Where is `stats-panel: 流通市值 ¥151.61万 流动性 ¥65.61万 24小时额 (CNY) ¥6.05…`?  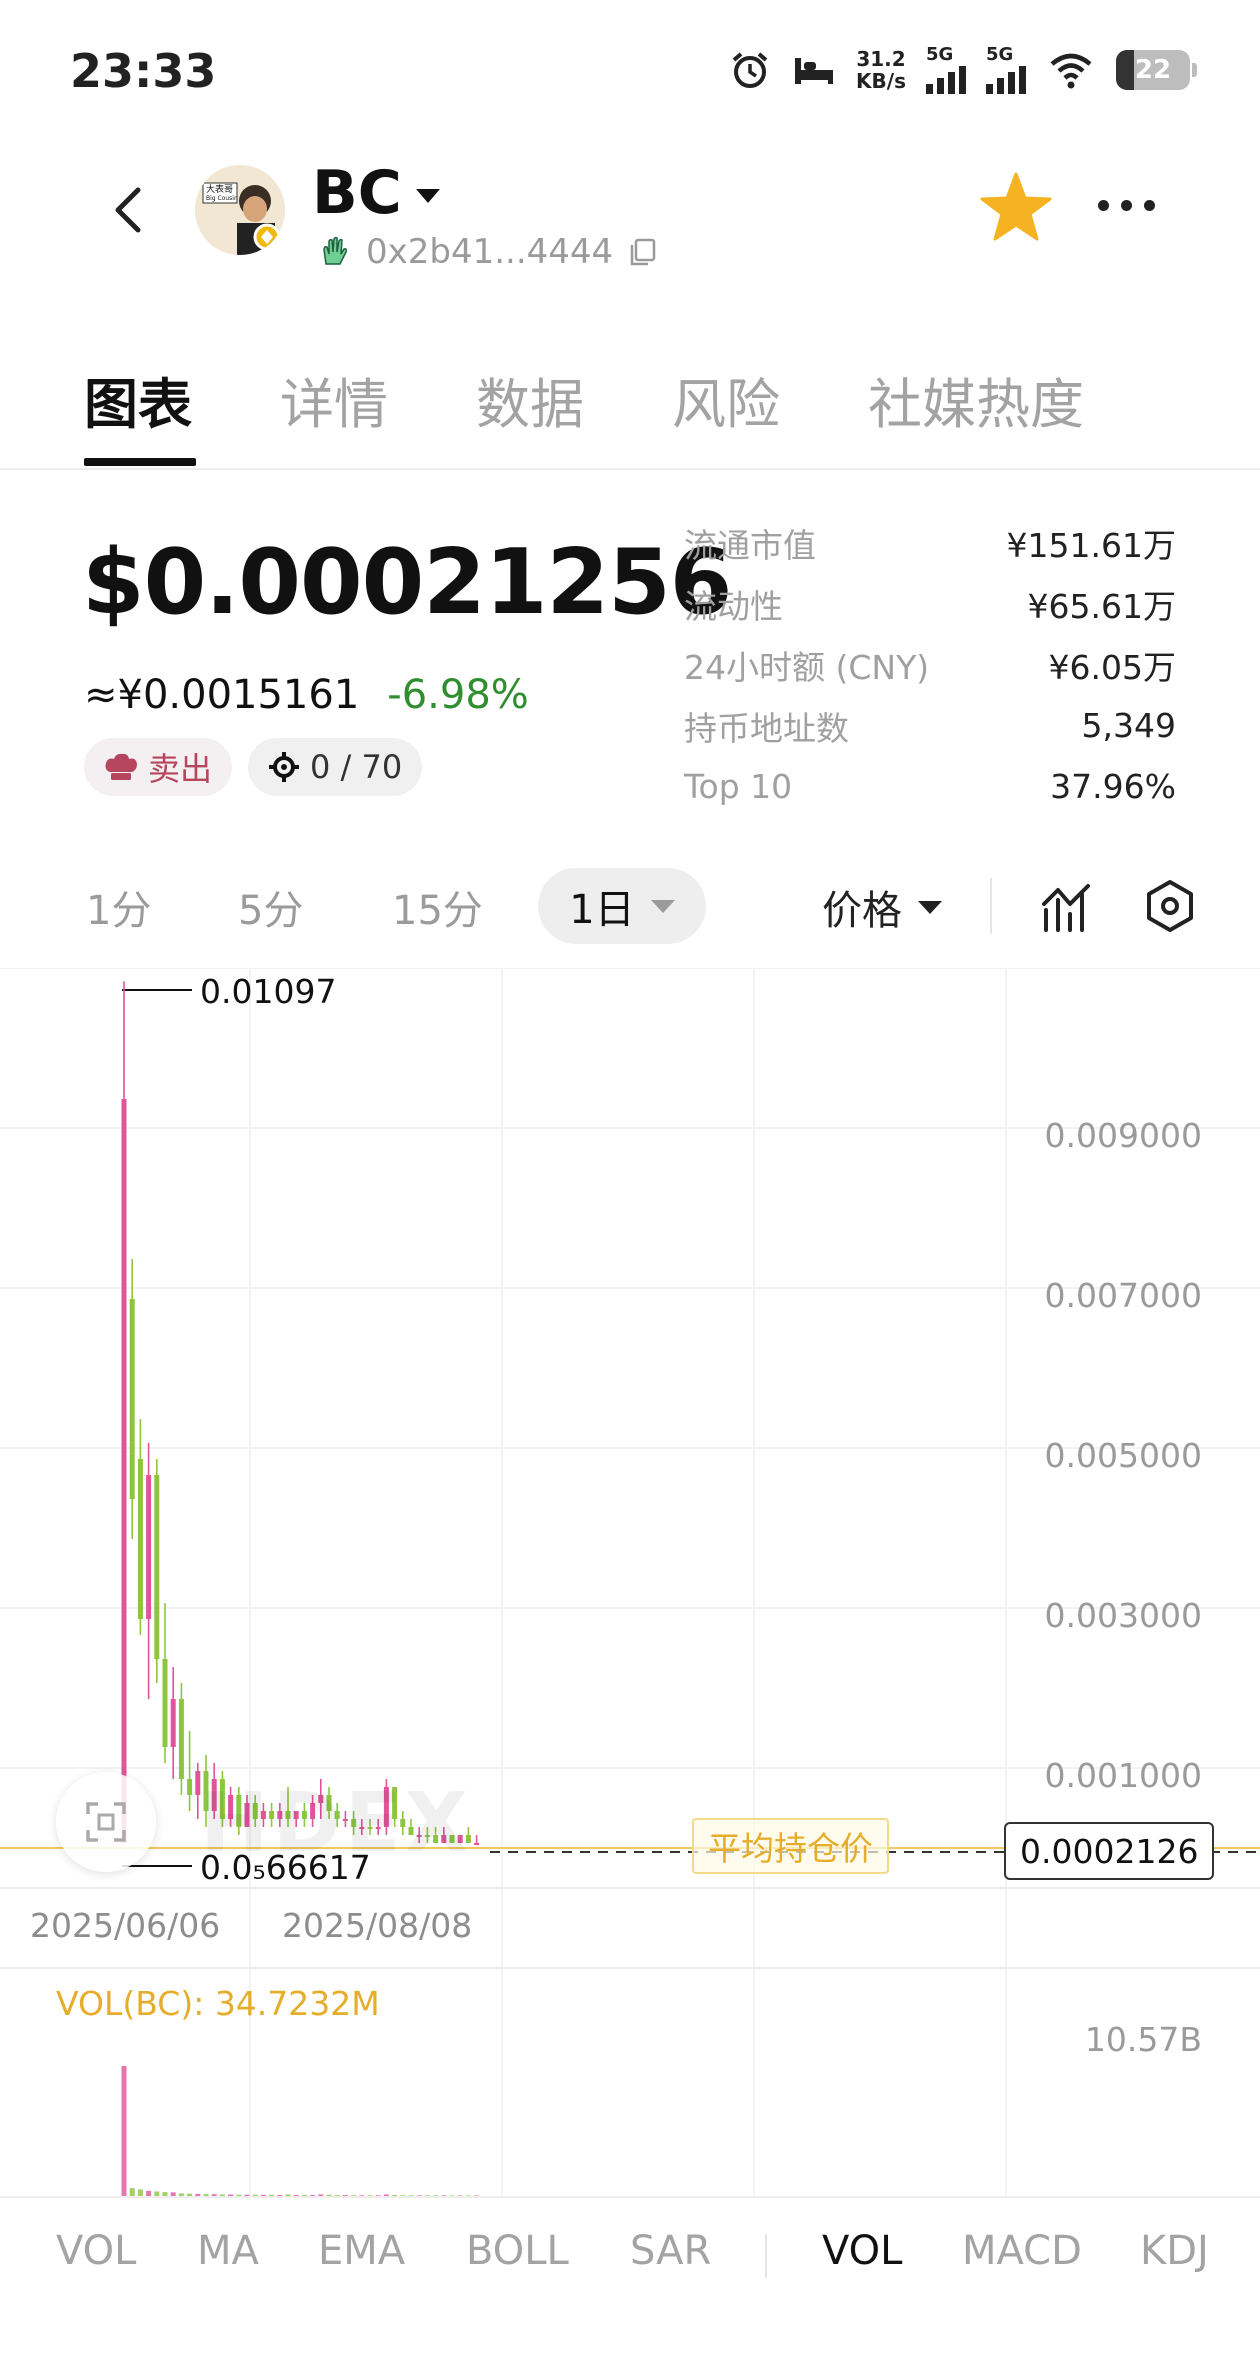 stats-panel: 流通市值 ¥151.61万 流动性 ¥65.61万 24小时额 (CNY) ¥6.05… is located at coordinates (930, 664).